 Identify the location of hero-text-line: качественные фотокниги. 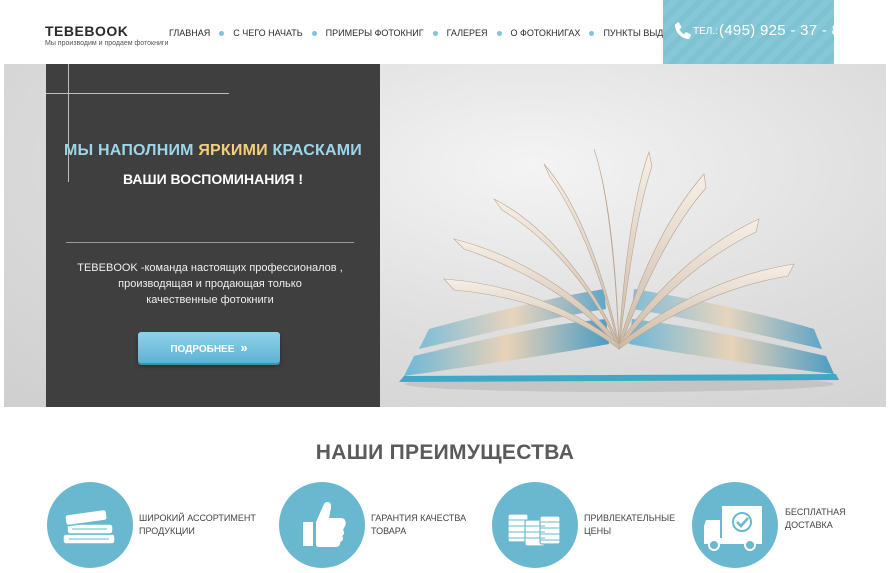
(210, 300).